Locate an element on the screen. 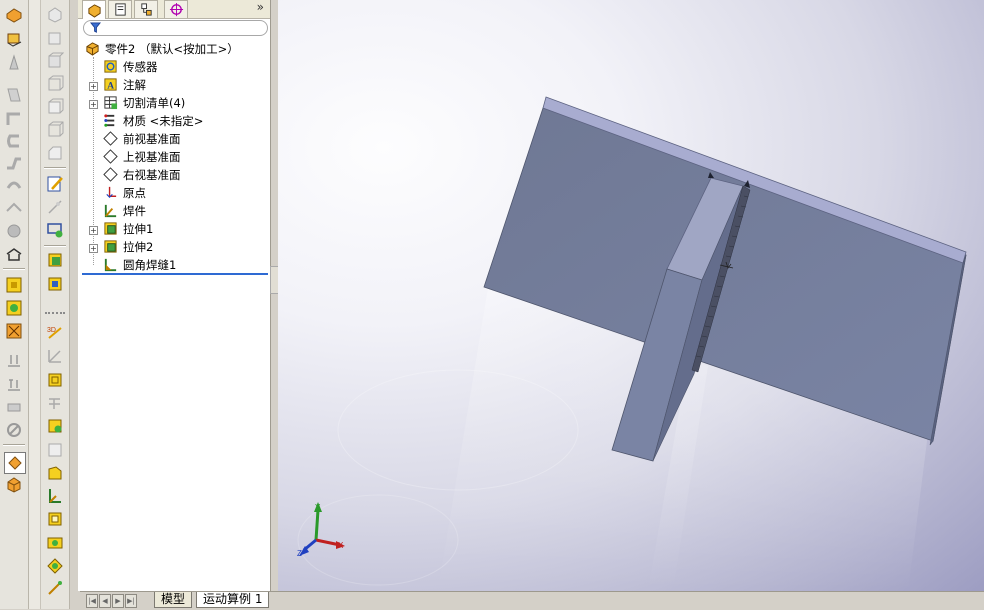 This screenshot has width=984, height=610. tree-item-annotations: A 注解 is located at coordinates (124, 84).